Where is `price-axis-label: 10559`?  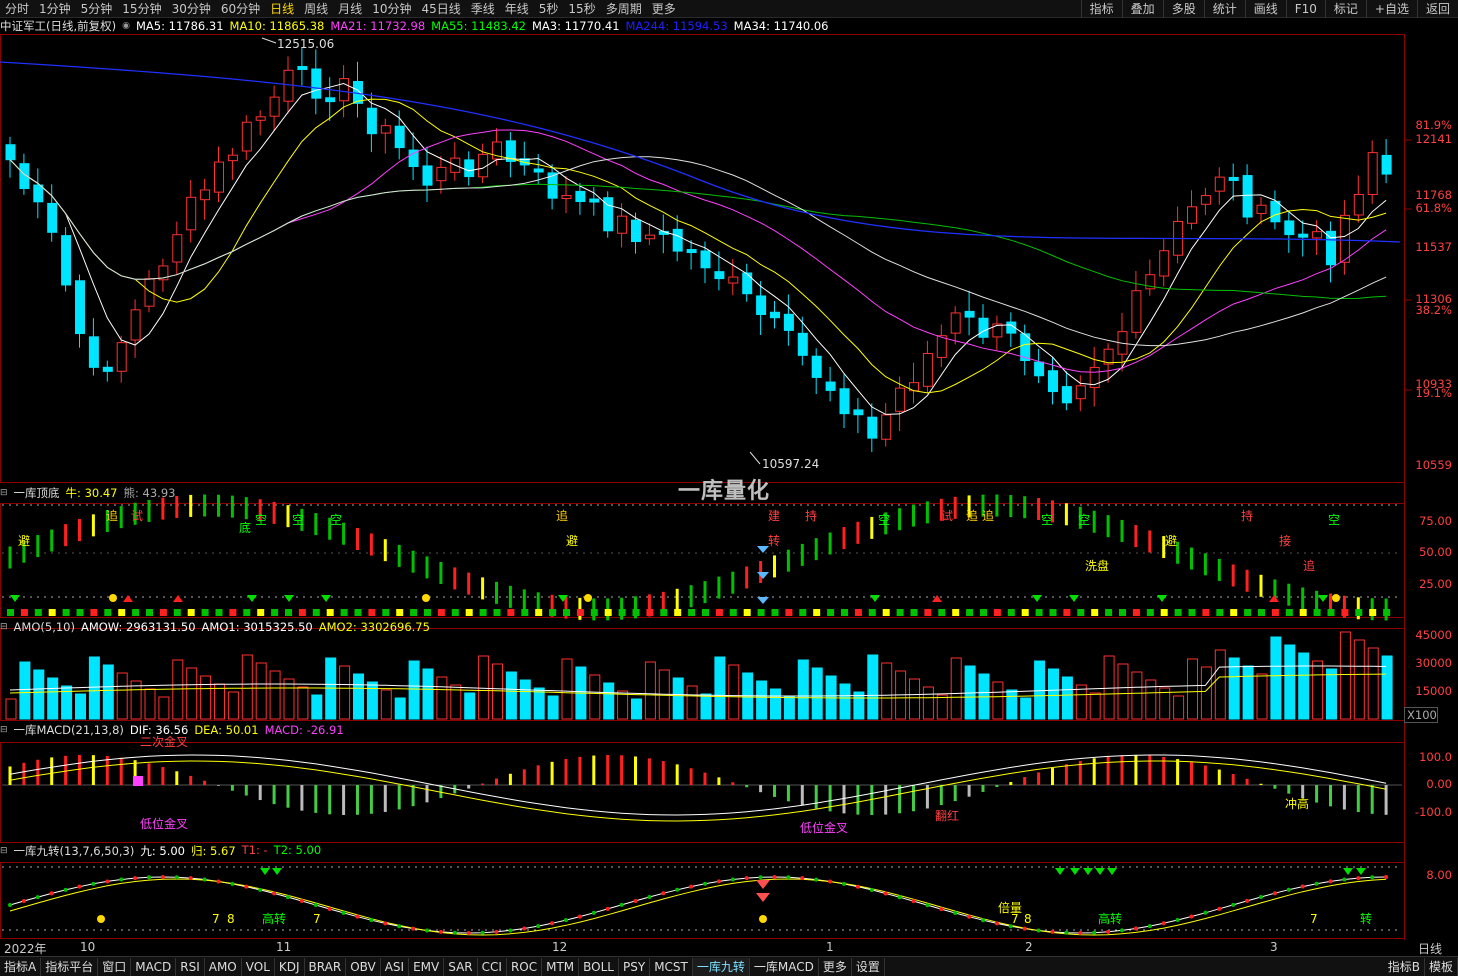
price-axis-label: 10559 is located at coordinates (1433, 465).